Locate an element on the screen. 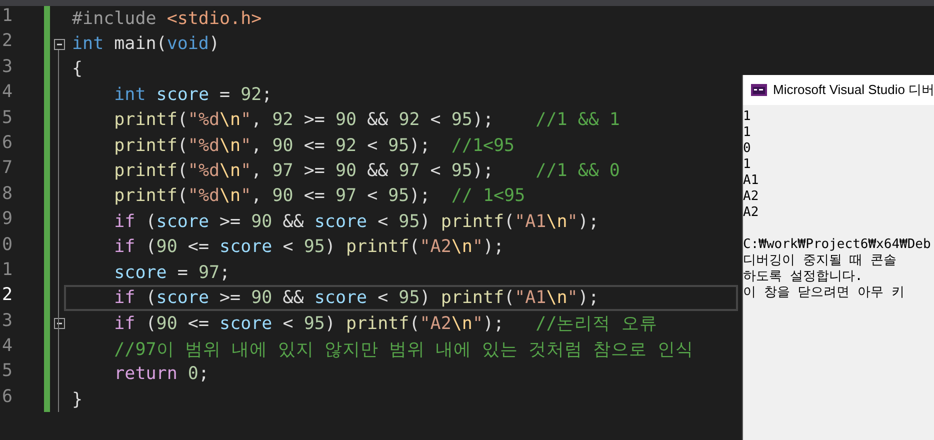  code-line: } is located at coordinates (77, 400).